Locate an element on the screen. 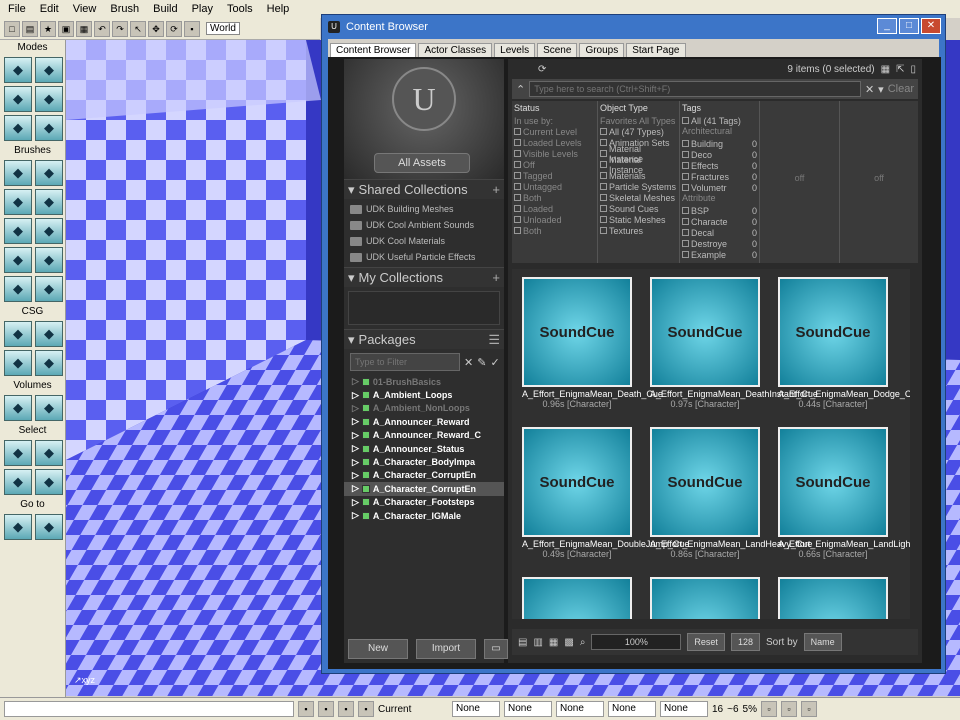  package-filter-input is located at coordinates (405, 362).